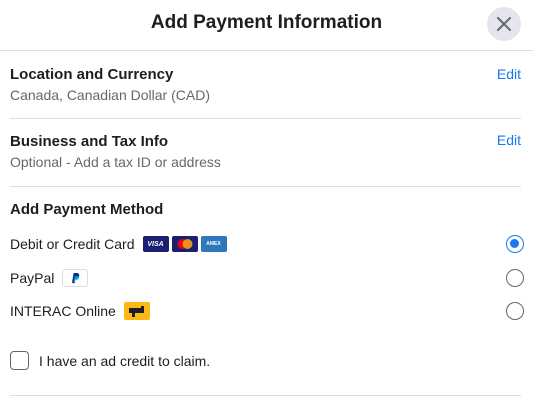 This screenshot has height=404, width=533. Describe the element at coordinates (509, 74) in the screenshot. I see `location-edit-link: Edit` at that location.